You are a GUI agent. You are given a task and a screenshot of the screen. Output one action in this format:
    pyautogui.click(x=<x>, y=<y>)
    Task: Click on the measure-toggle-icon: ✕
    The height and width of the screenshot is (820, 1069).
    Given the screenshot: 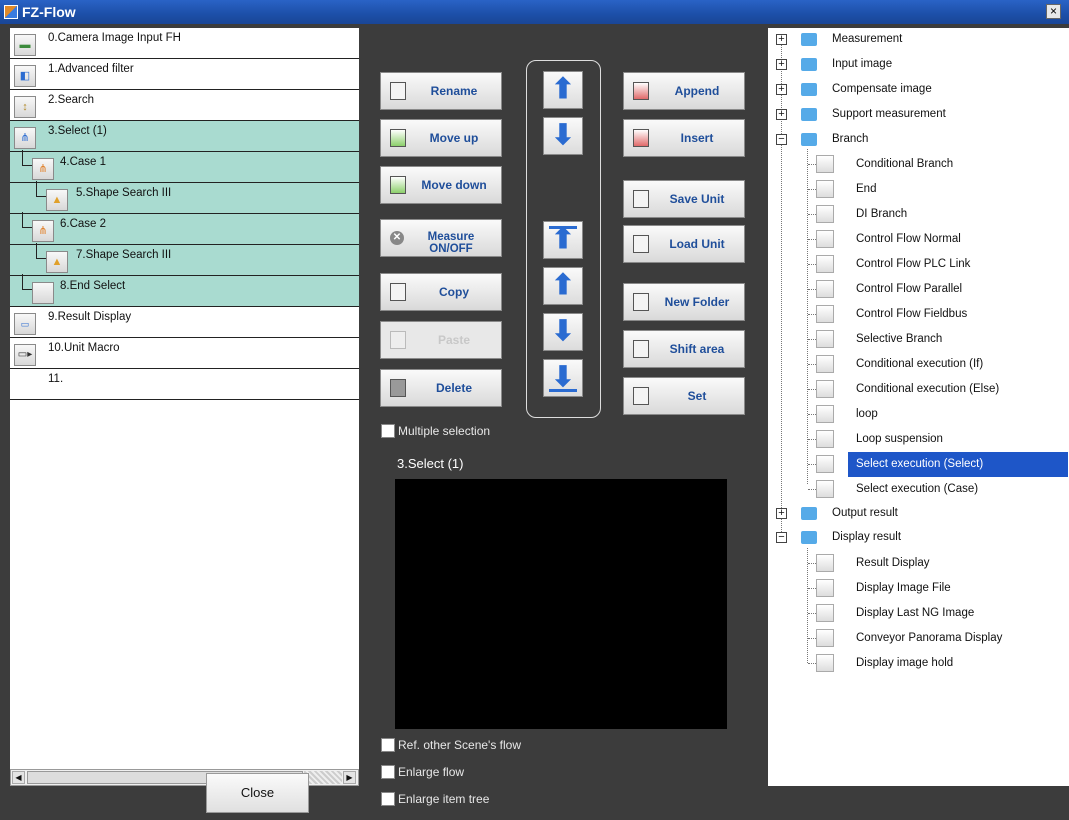 What is the action you would take?
    pyautogui.click(x=397, y=238)
    